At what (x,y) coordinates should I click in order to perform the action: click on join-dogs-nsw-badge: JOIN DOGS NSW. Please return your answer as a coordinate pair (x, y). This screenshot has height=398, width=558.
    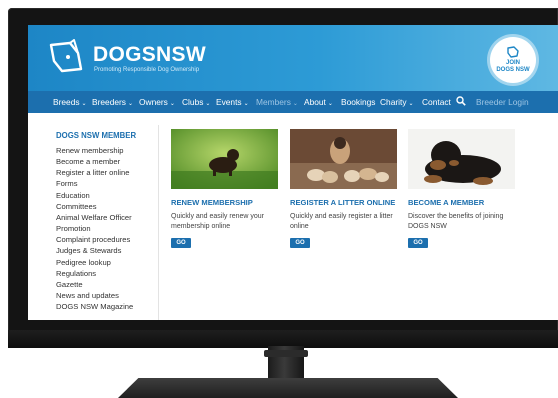
    Looking at the image, I should click on (513, 60).